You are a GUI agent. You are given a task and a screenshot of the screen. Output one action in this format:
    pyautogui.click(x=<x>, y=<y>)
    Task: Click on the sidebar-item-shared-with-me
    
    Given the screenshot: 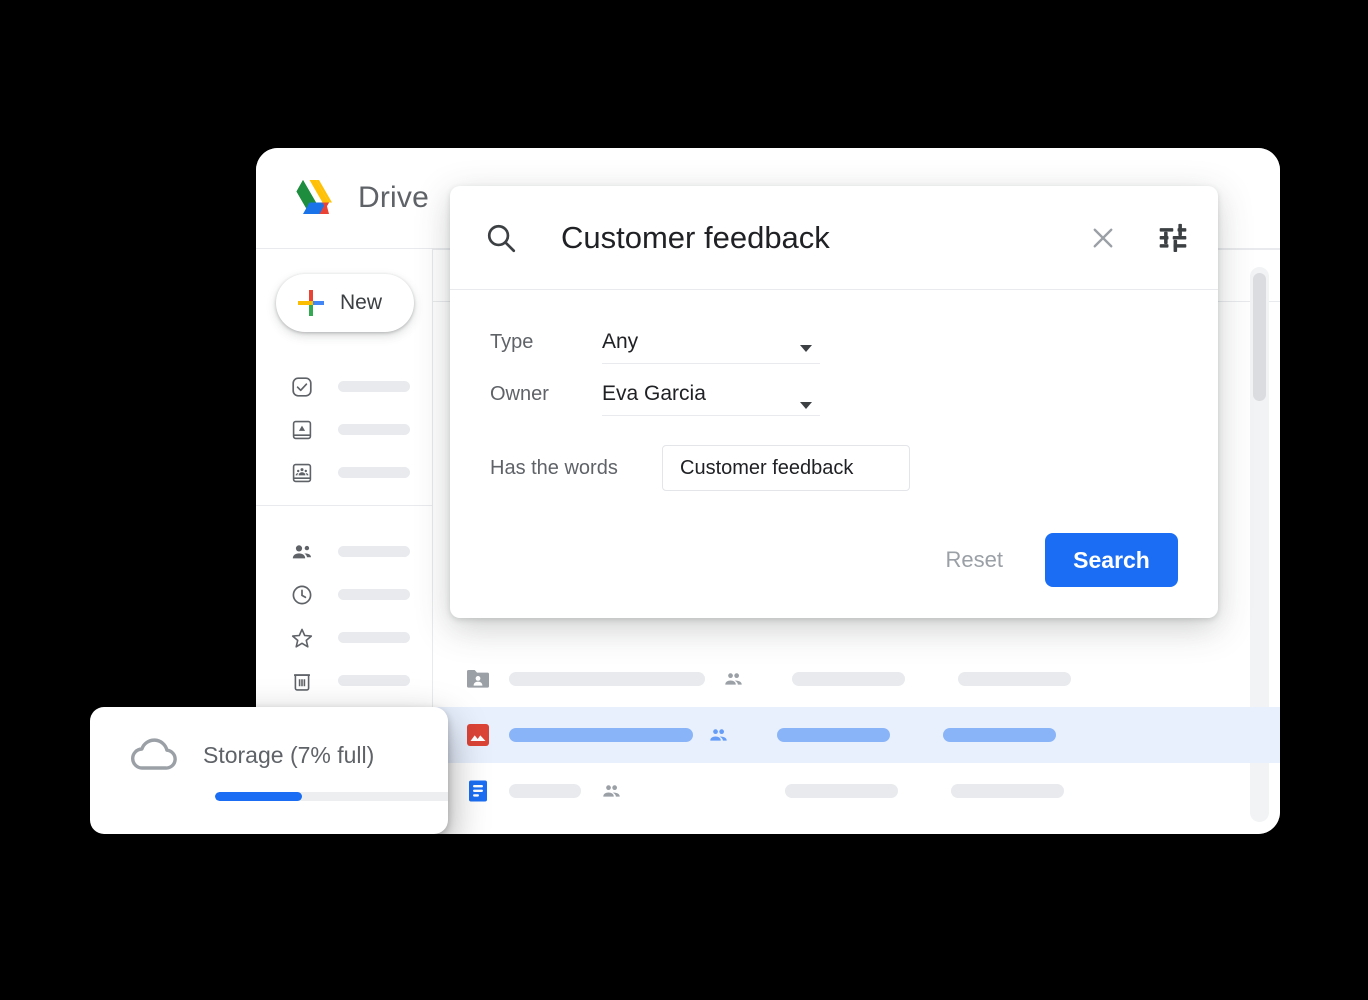 What is the action you would take?
    pyautogui.click(x=344, y=551)
    